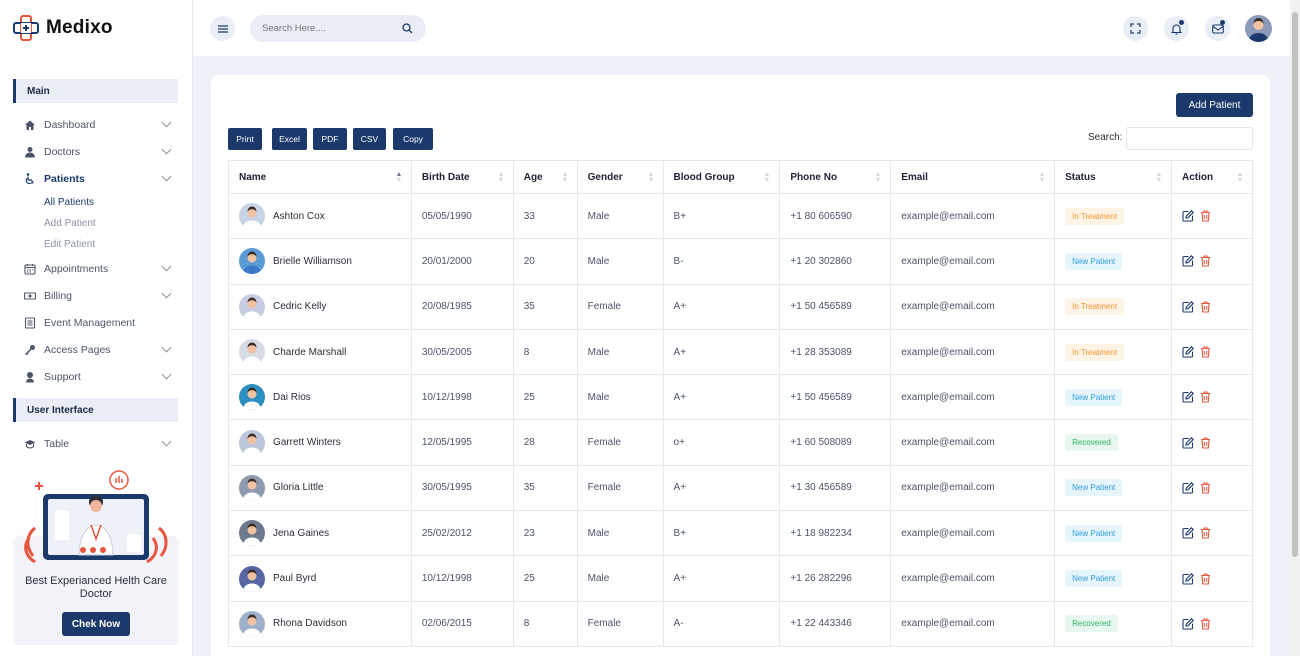 The height and width of the screenshot is (656, 1300). I want to click on column-header-name: Name, so click(320, 177).